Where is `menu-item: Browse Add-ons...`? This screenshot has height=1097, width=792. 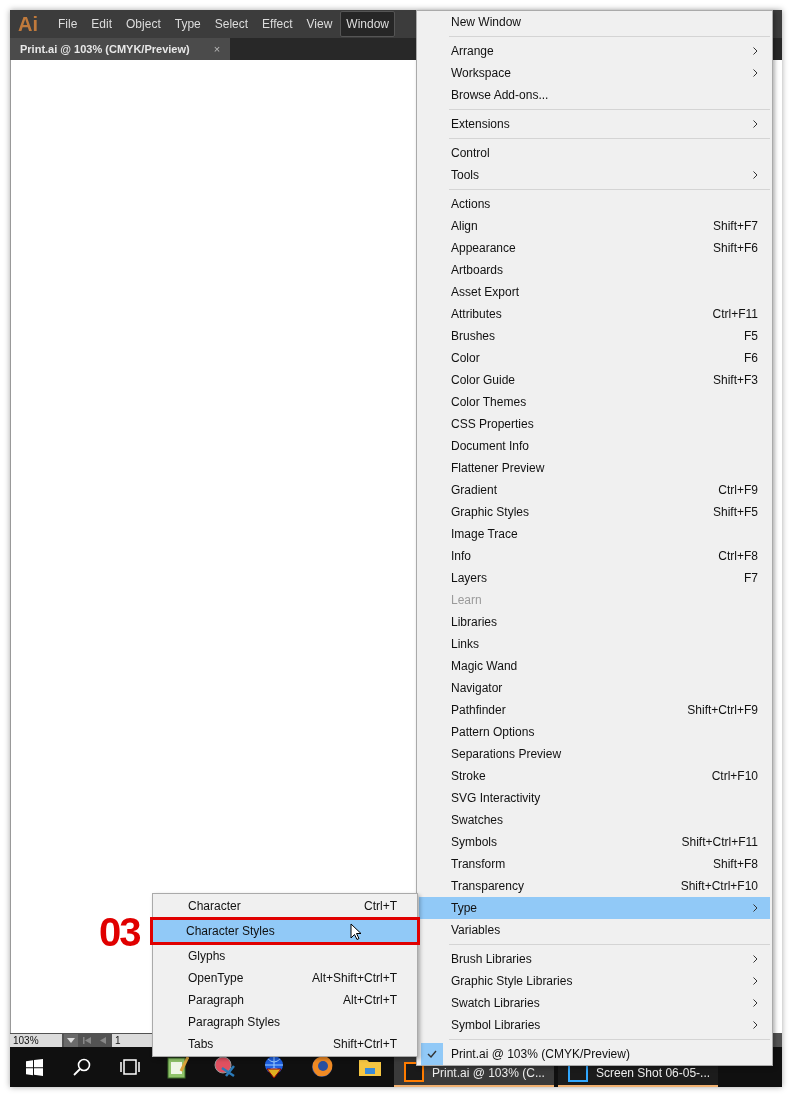
menu-item: Browse Add-ons... is located at coordinates (594, 95).